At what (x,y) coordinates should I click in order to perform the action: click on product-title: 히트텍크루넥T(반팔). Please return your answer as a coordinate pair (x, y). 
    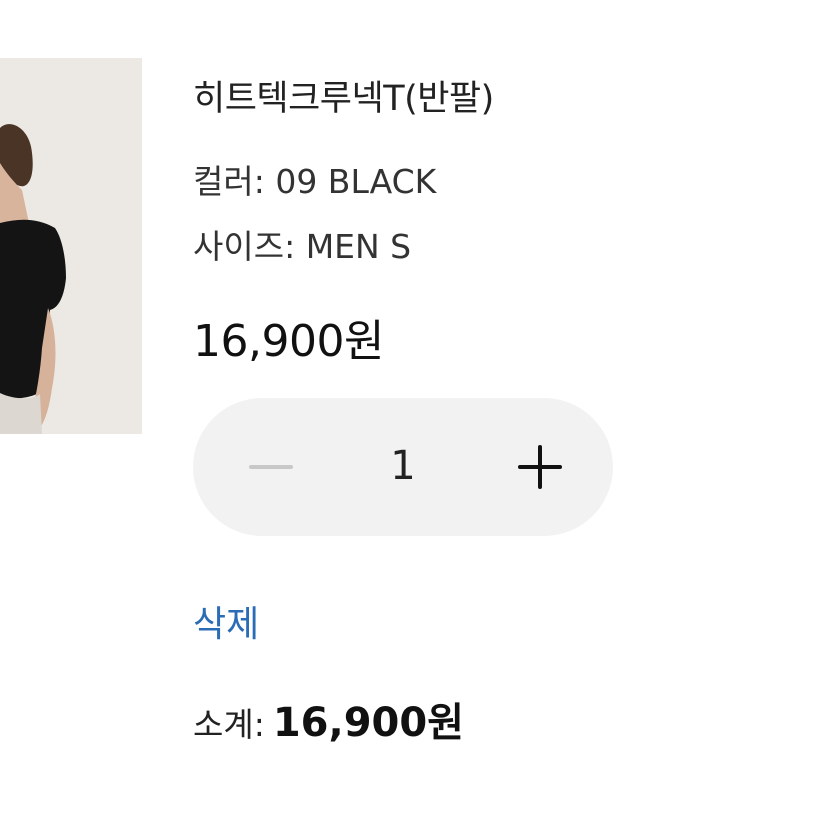
    Looking at the image, I should click on (343, 95).